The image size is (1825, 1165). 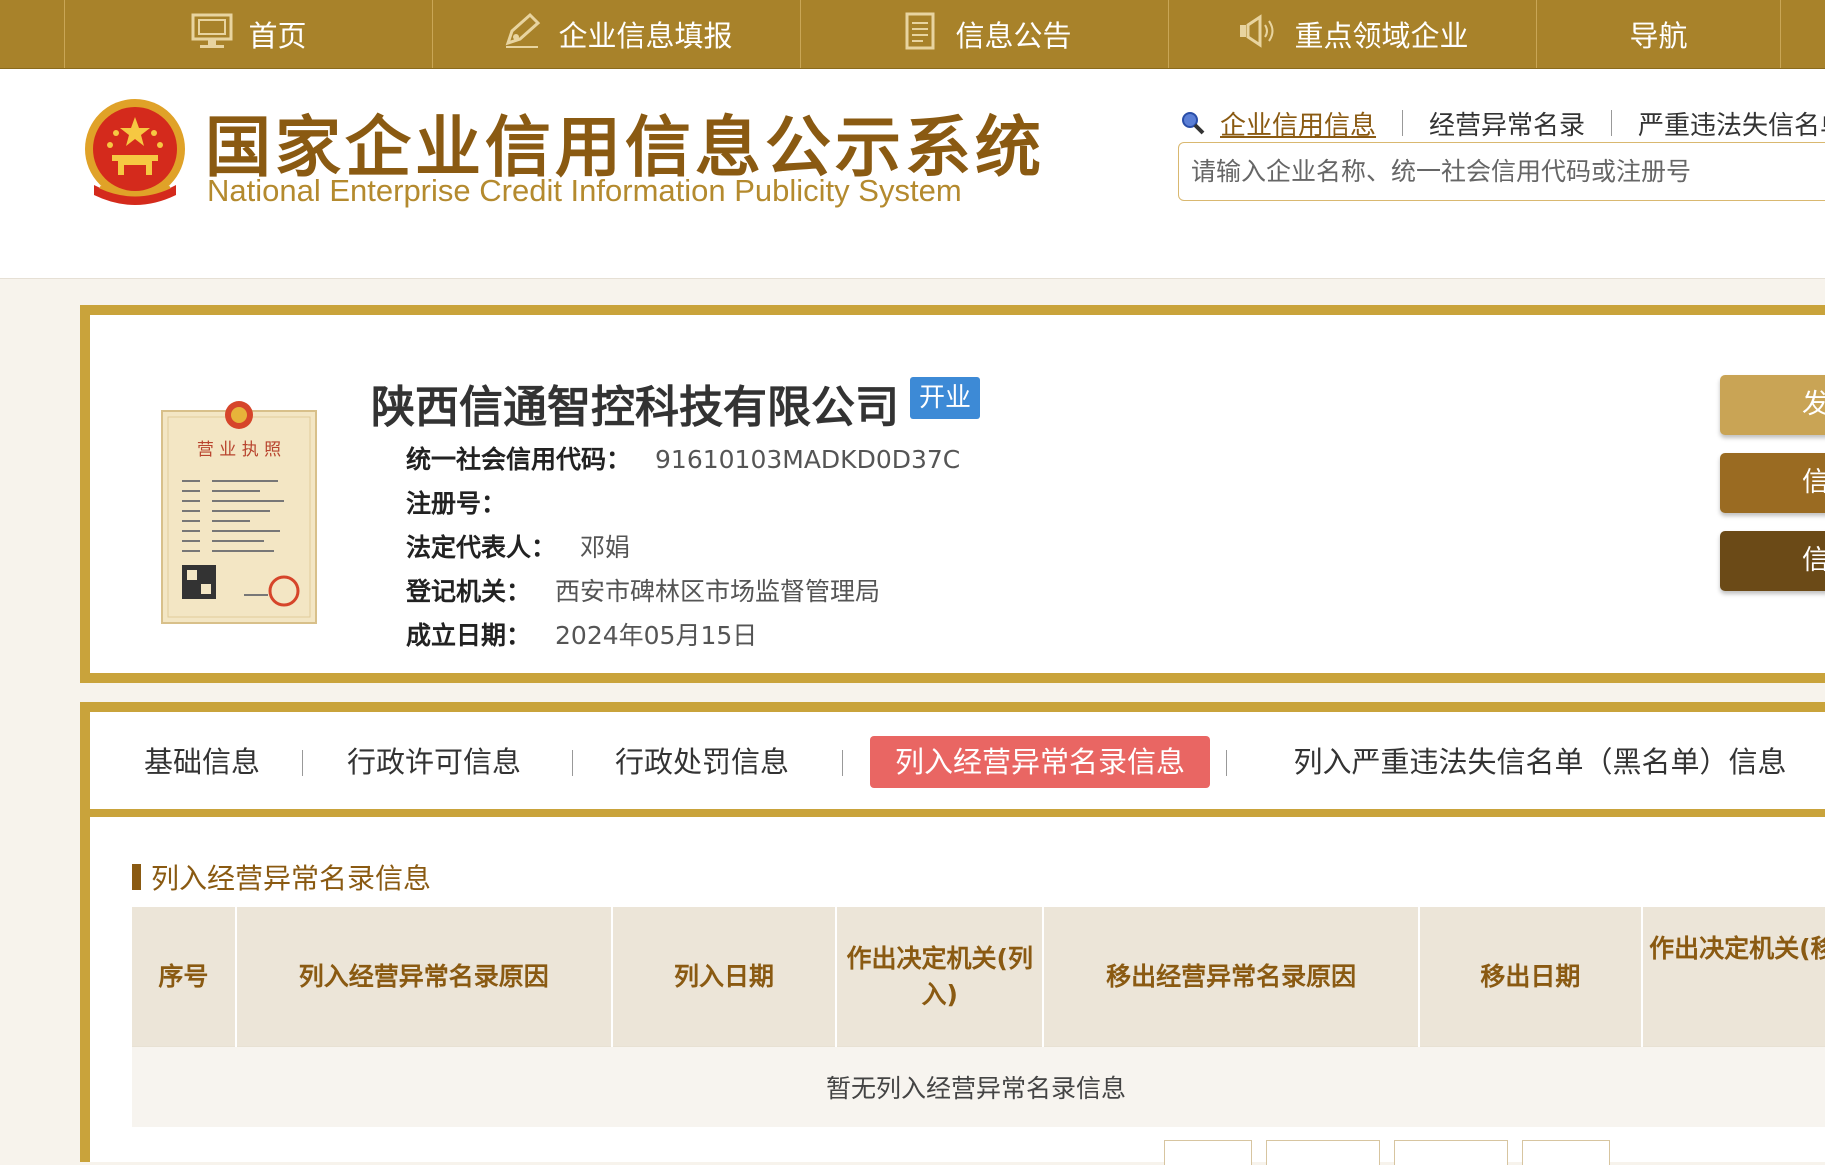 I want to click on tab-basic-info: 基础信息, so click(x=202, y=762).